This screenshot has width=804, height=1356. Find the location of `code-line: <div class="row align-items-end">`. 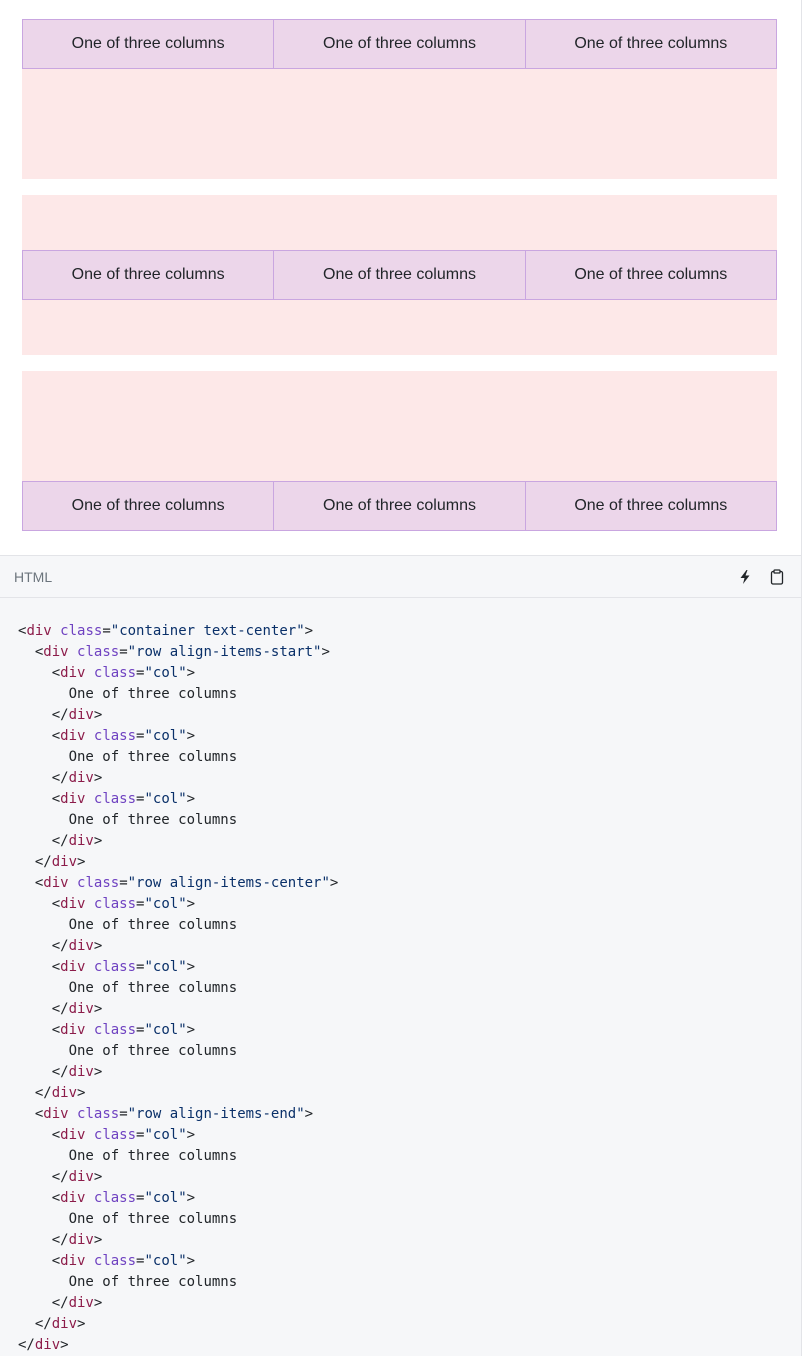

code-line: <div class="row align-items-end"> is located at coordinates (174, 1114).